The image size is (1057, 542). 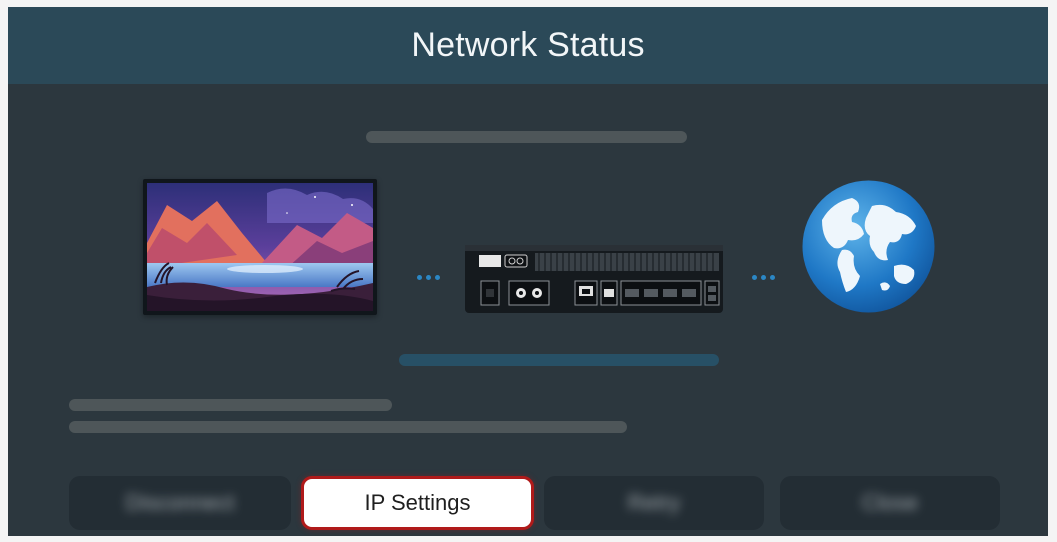 I want to click on page-title: Network Status, so click(x=528, y=45).